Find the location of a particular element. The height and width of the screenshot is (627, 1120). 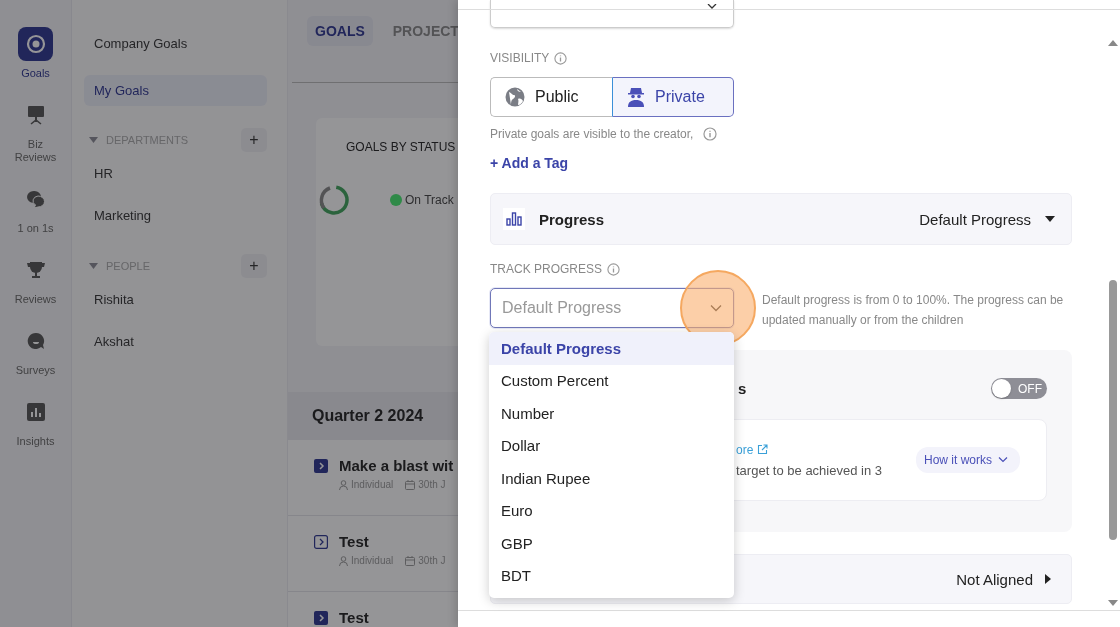

section-value: Not Aligned is located at coordinates (994, 579).